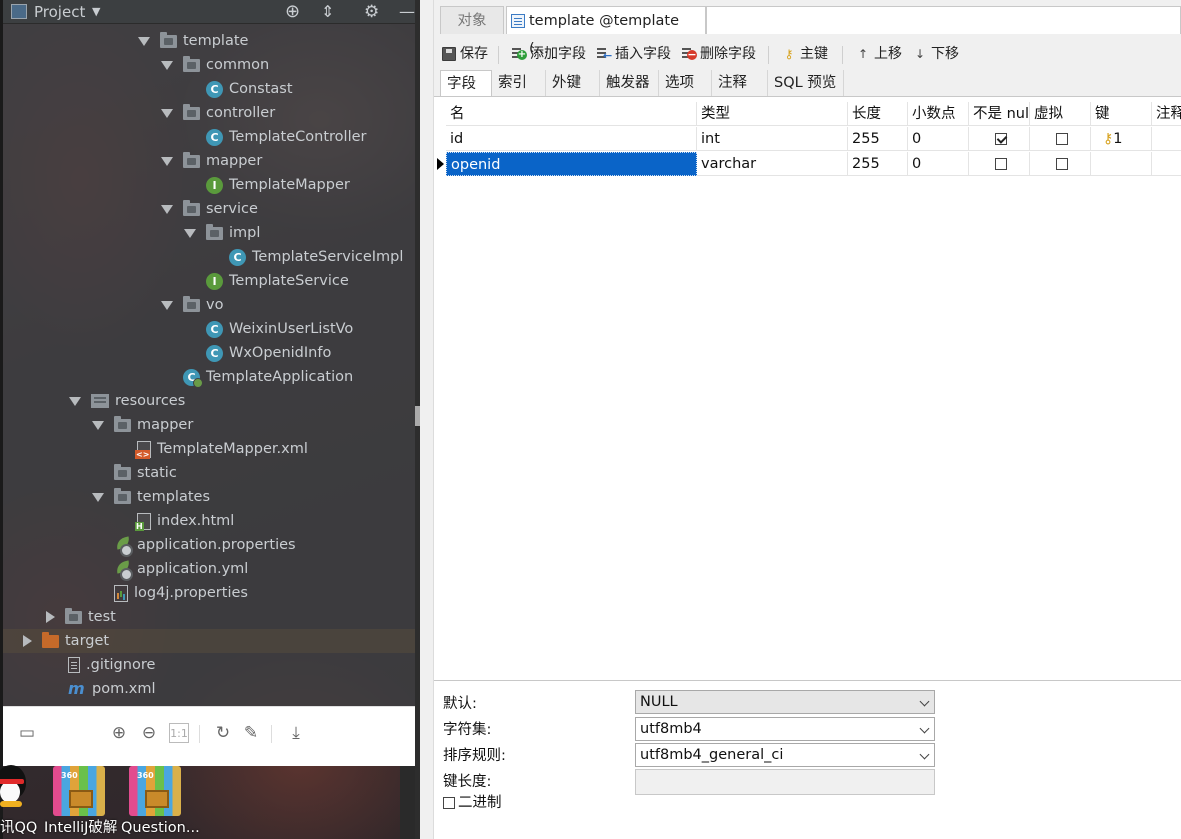 This screenshot has height=839, width=1181. What do you see at coordinates (296, 733) in the screenshot?
I see `download-icon: ⤓` at bounding box center [296, 733].